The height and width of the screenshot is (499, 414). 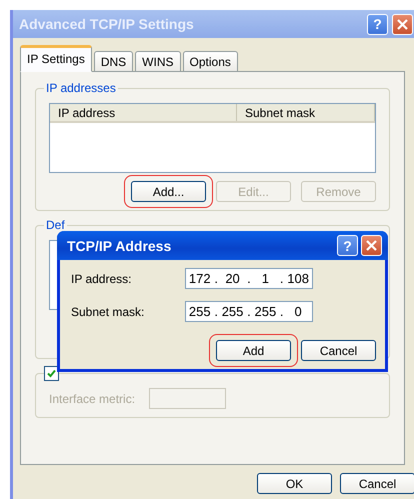 I want to click on tab: WINS, so click(x=158, y=61).